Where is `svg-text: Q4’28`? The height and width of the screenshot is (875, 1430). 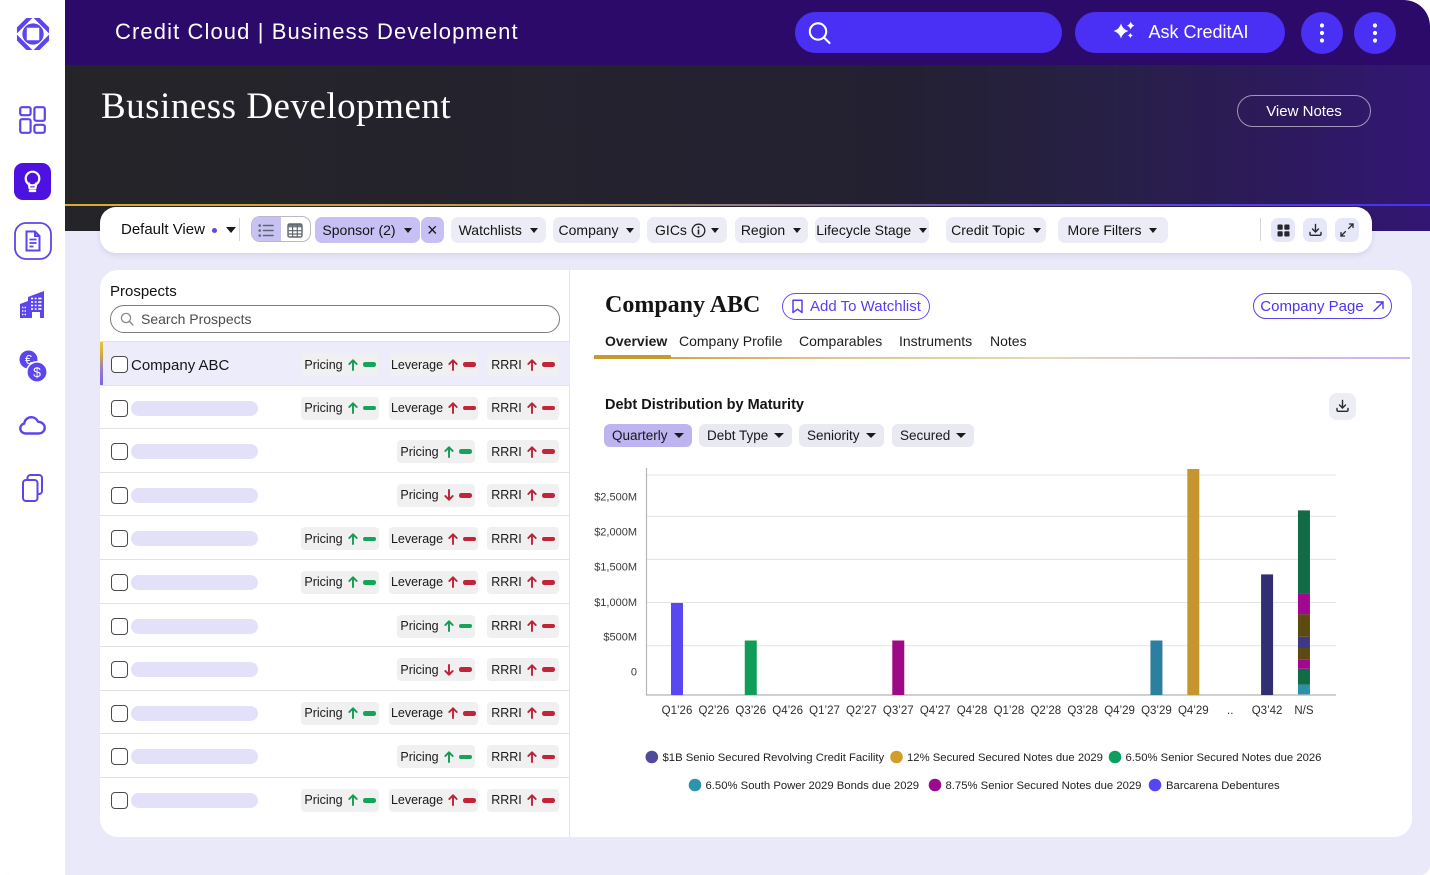 svg-text: Q4’28 is located at coordinates (972, 711).